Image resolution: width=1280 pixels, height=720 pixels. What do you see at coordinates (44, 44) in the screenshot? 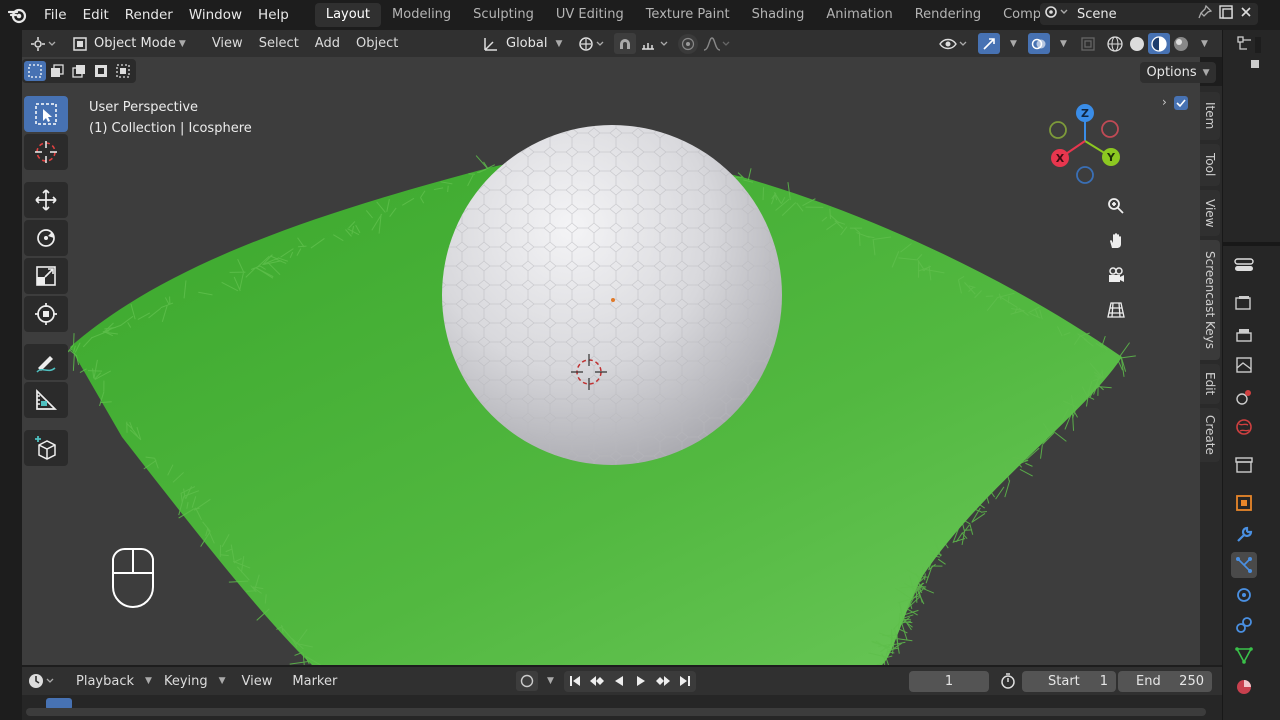
I see `editor-type-icon` at bounding box center [44, 44].